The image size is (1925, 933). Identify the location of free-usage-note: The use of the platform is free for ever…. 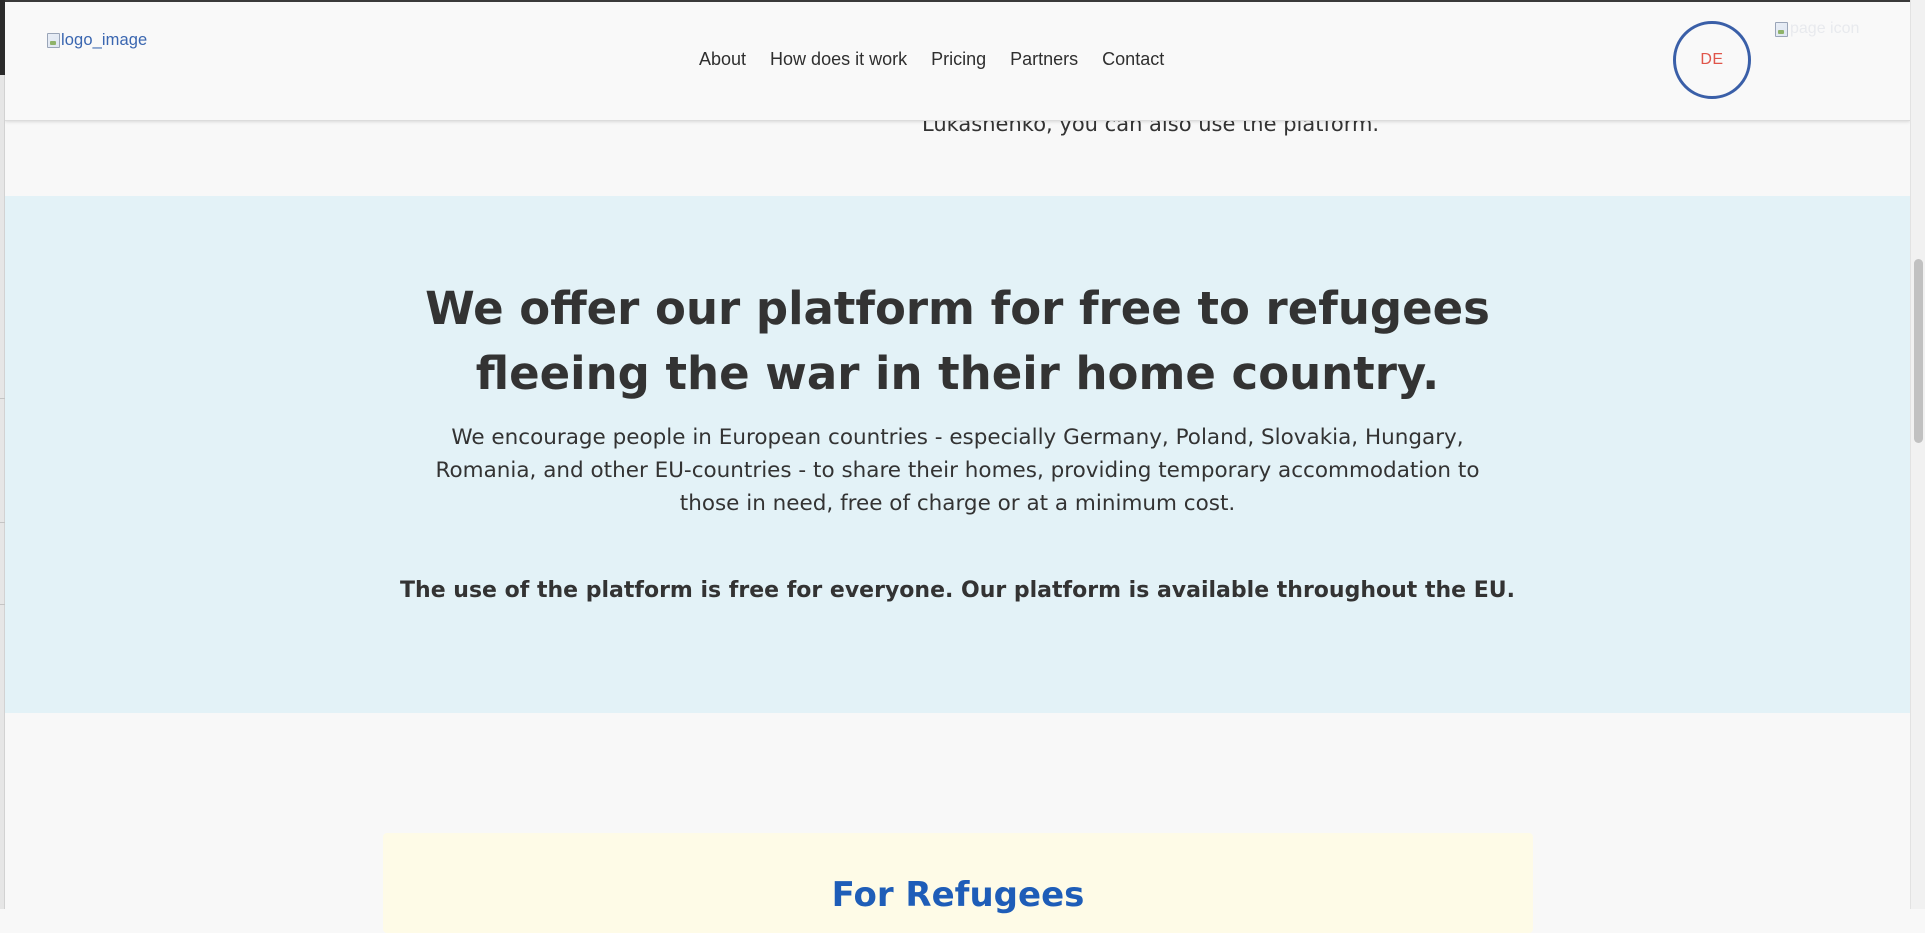
(957, 590).